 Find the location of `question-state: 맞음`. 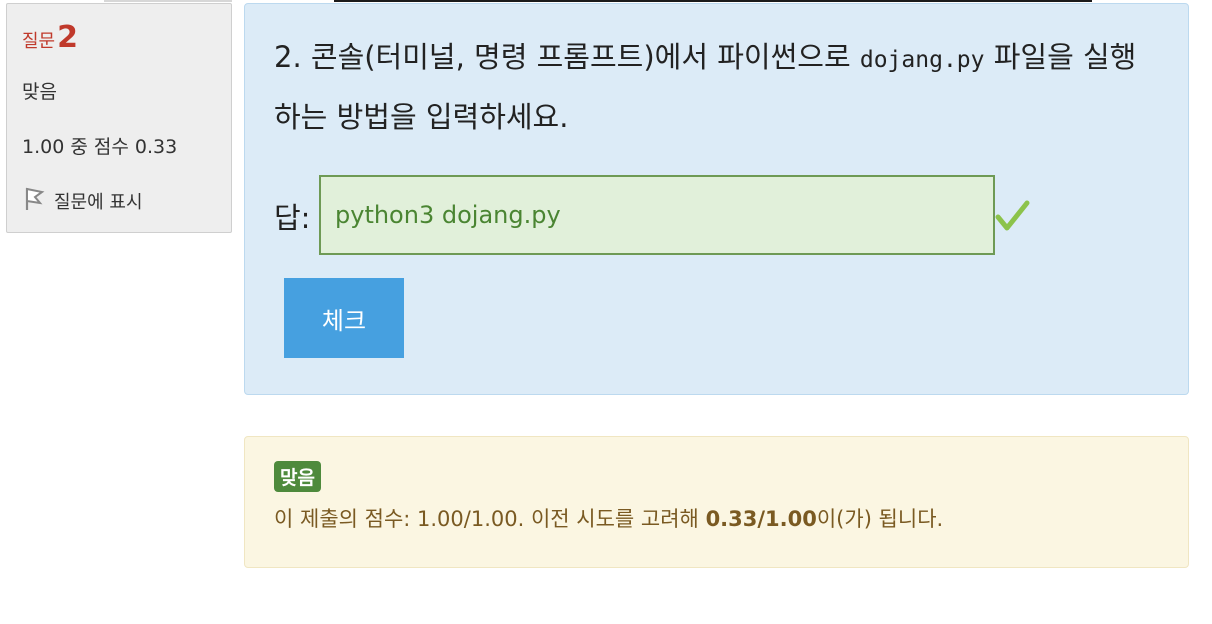

question-state: 맞음 is located at coordinates (39, 92).